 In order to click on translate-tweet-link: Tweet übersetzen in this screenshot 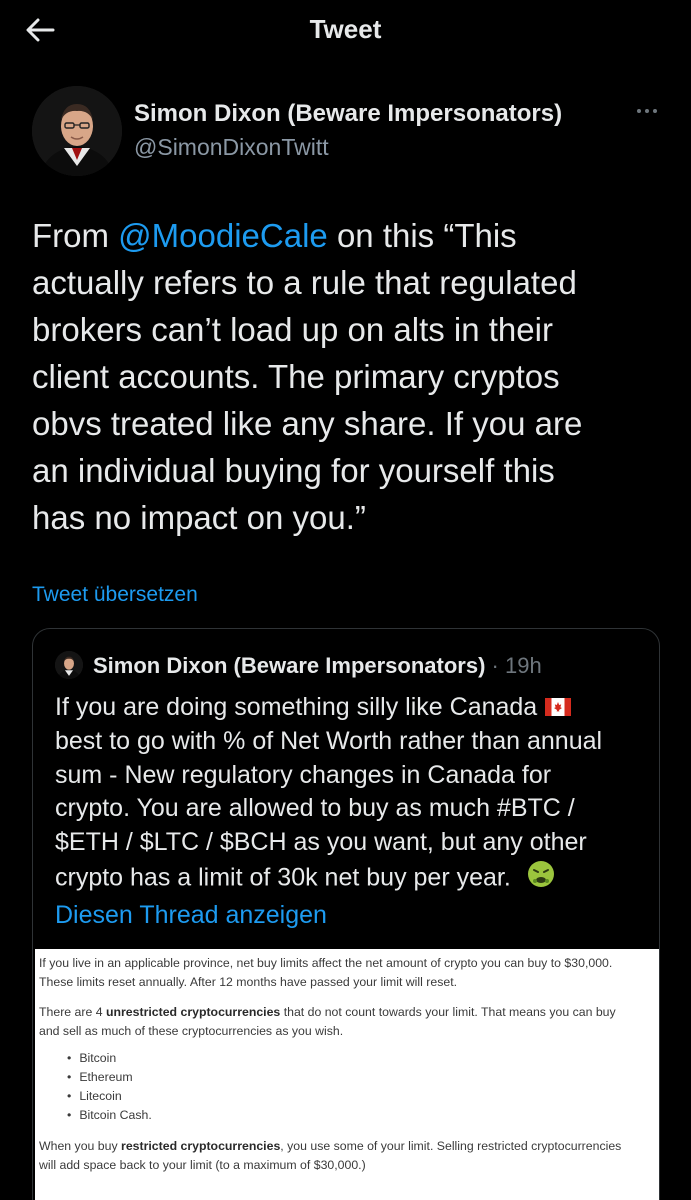, I will do `click(115, 595)`.